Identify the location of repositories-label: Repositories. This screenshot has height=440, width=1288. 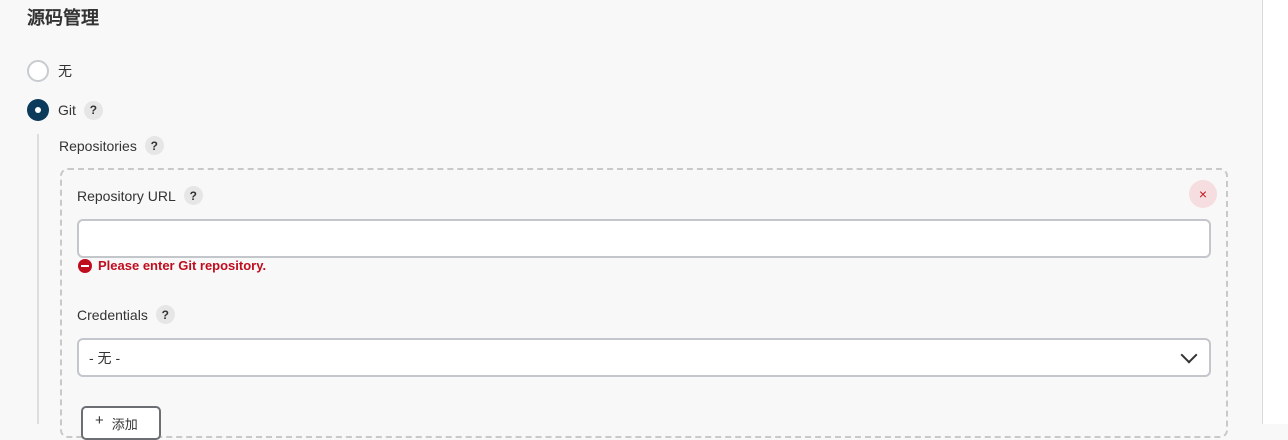
(98, 145).